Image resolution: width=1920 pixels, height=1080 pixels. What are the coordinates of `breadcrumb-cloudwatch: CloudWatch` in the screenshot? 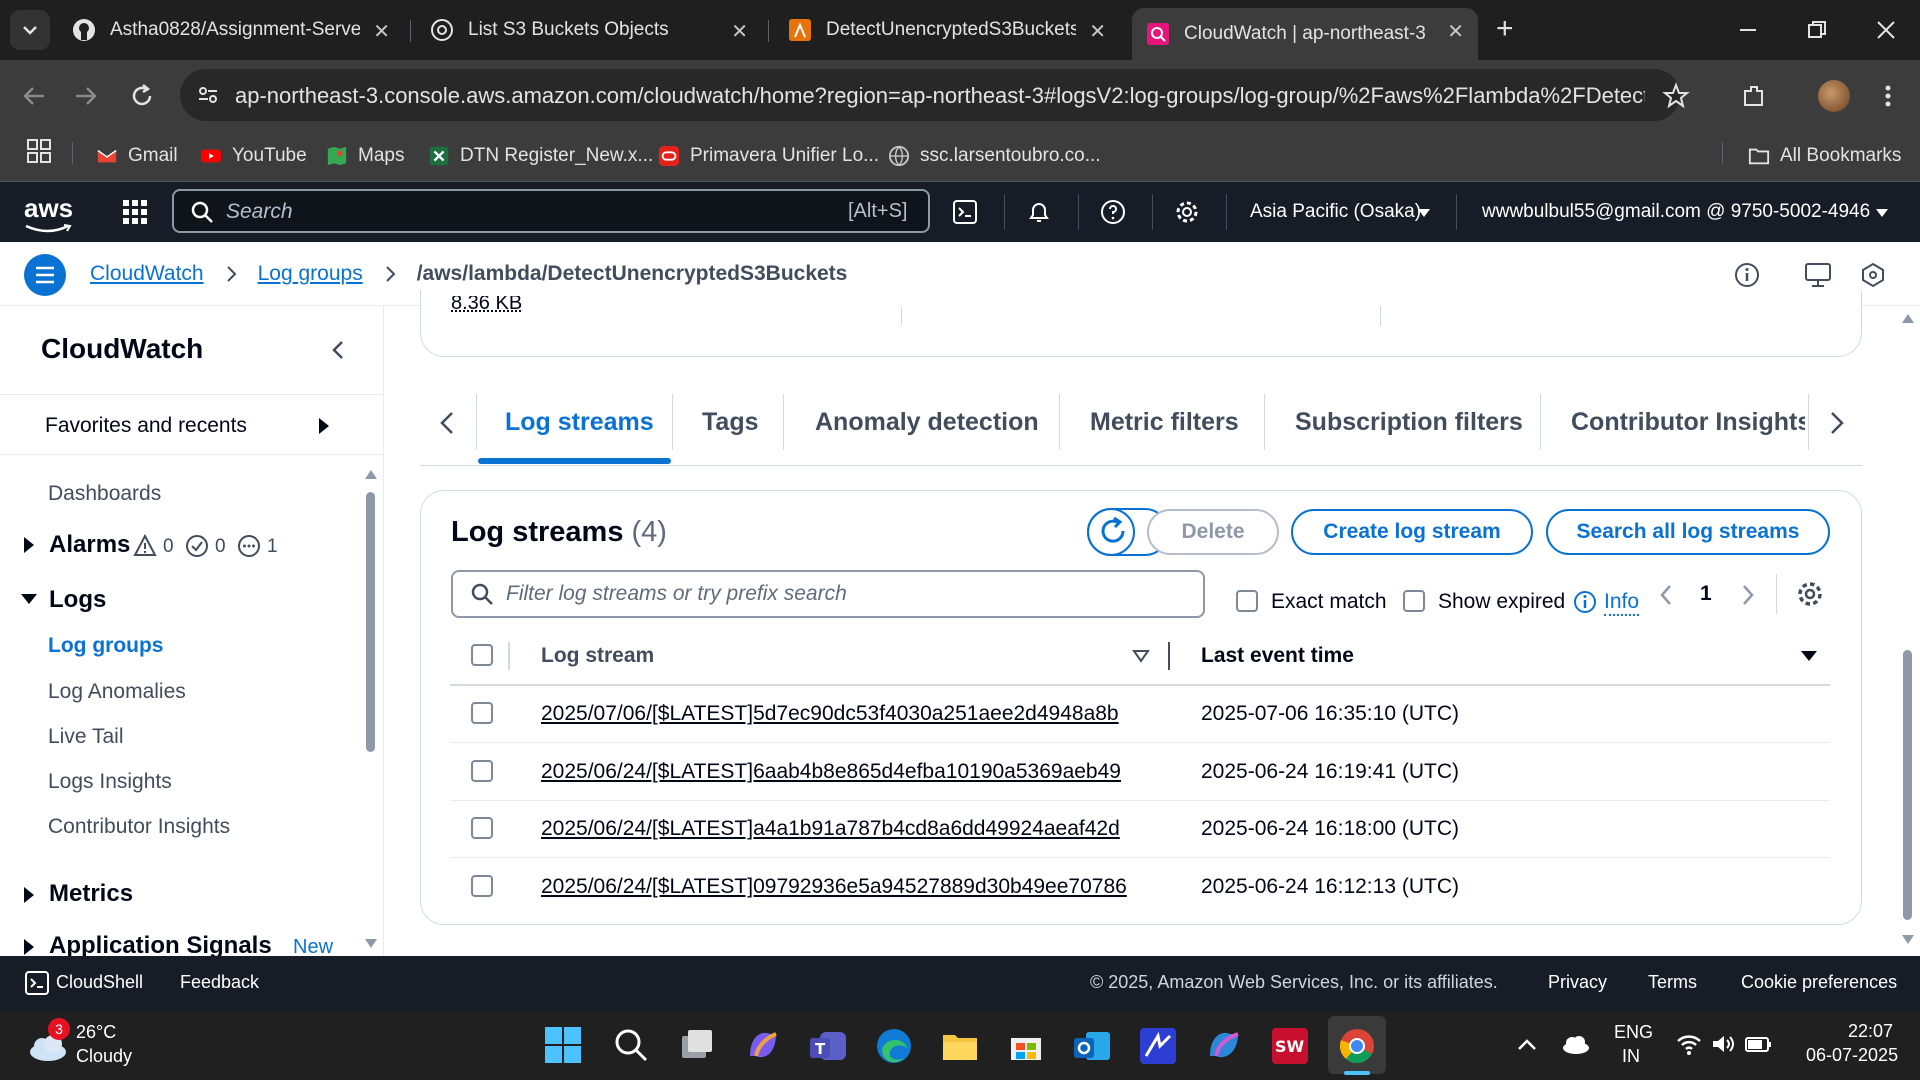 It's located at (147, 274).